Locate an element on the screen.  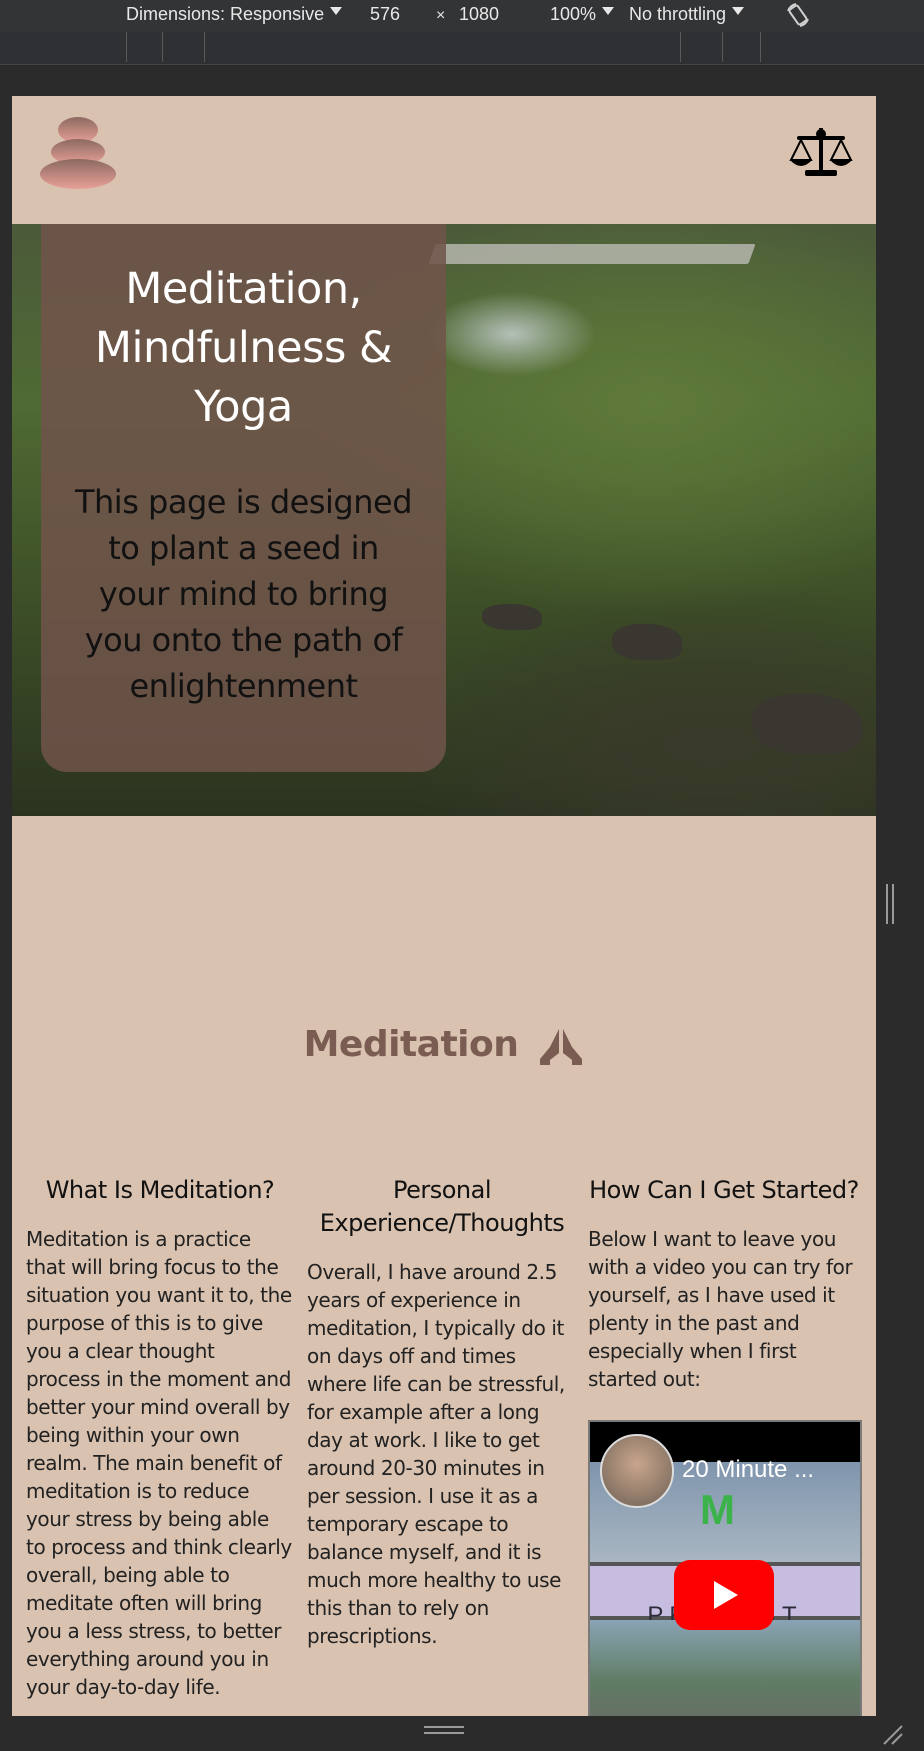
throttling-label: No throttling is located at coordinates (678, 14).